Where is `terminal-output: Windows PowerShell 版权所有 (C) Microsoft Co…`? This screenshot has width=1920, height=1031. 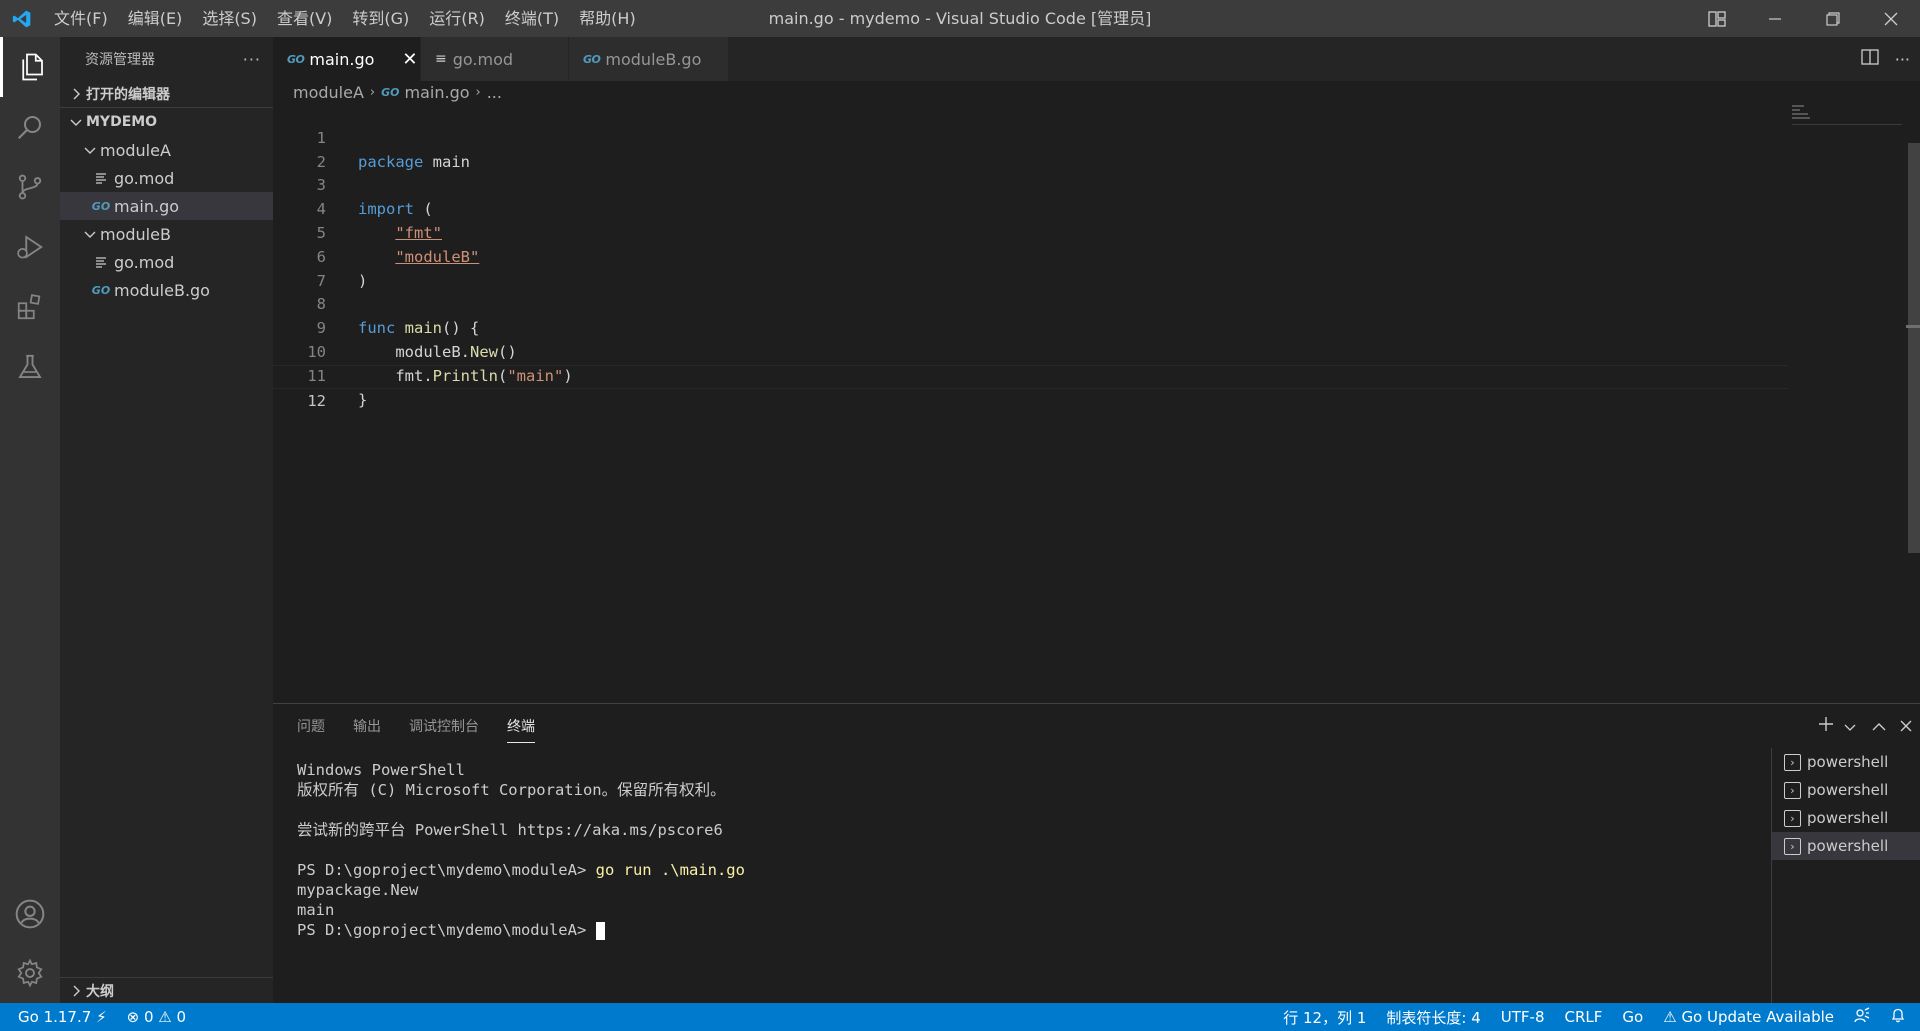 terminal-output: Windows PowerShell 版权所有 (C) Microsoft Co… is located at coordinates (1017, 850).